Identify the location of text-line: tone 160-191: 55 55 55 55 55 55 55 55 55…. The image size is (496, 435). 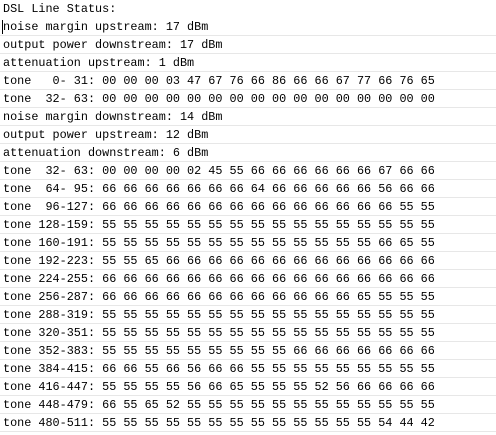
(248, 243).